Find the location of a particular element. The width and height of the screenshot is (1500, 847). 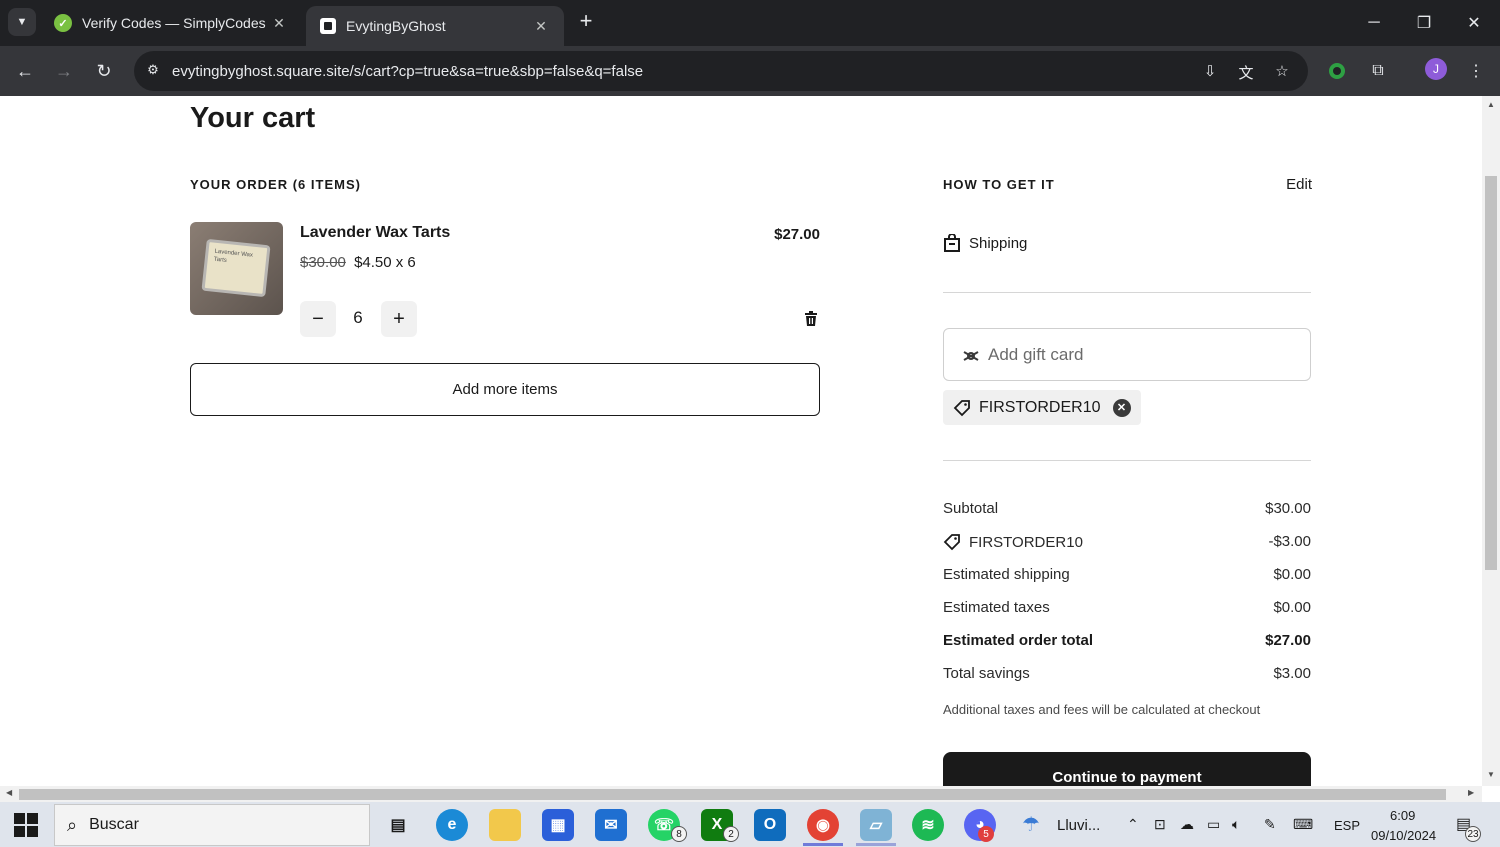

tag-icon is located at coordinates (952, 542).